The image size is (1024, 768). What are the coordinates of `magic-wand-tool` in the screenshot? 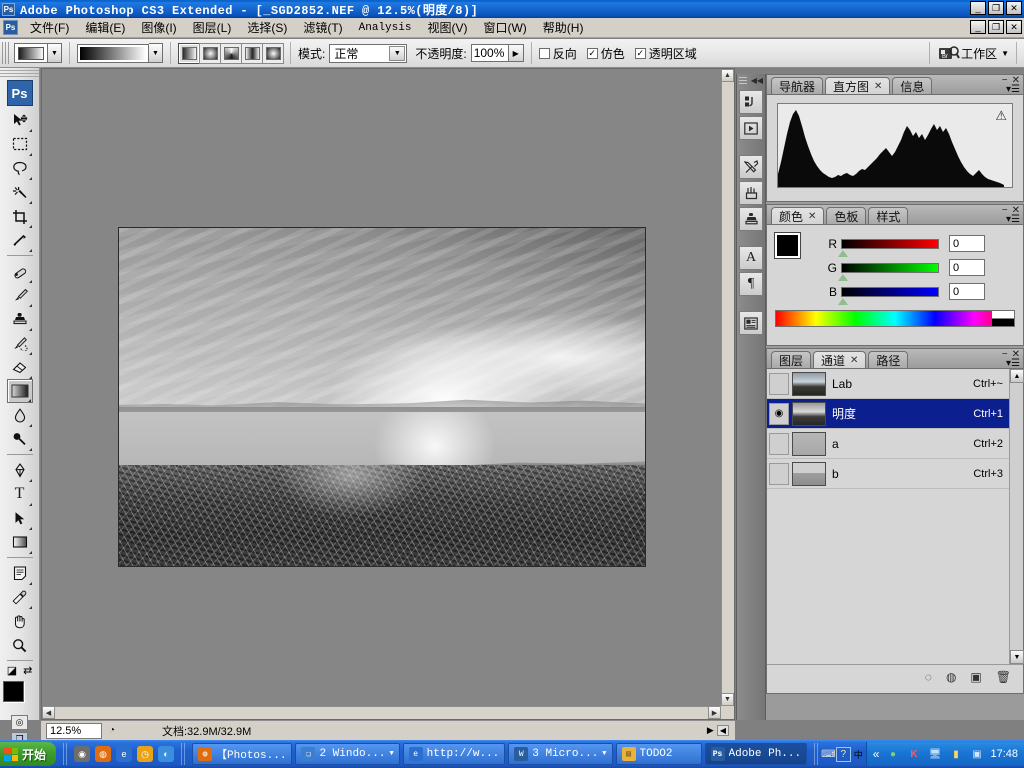 It's located at (20, 192).